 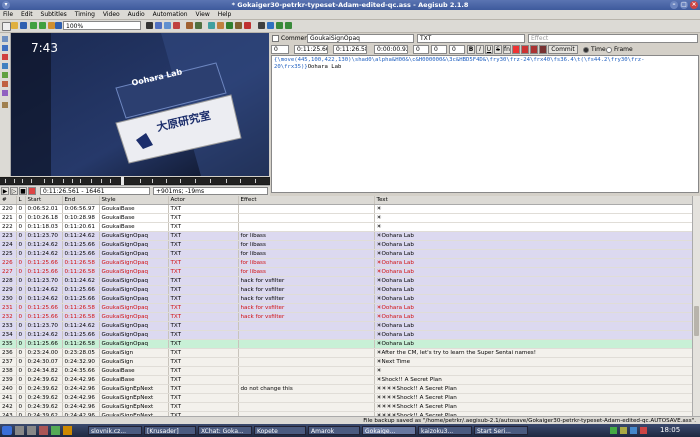 I want to click on italic-button: I, so click(x=480, y=49).